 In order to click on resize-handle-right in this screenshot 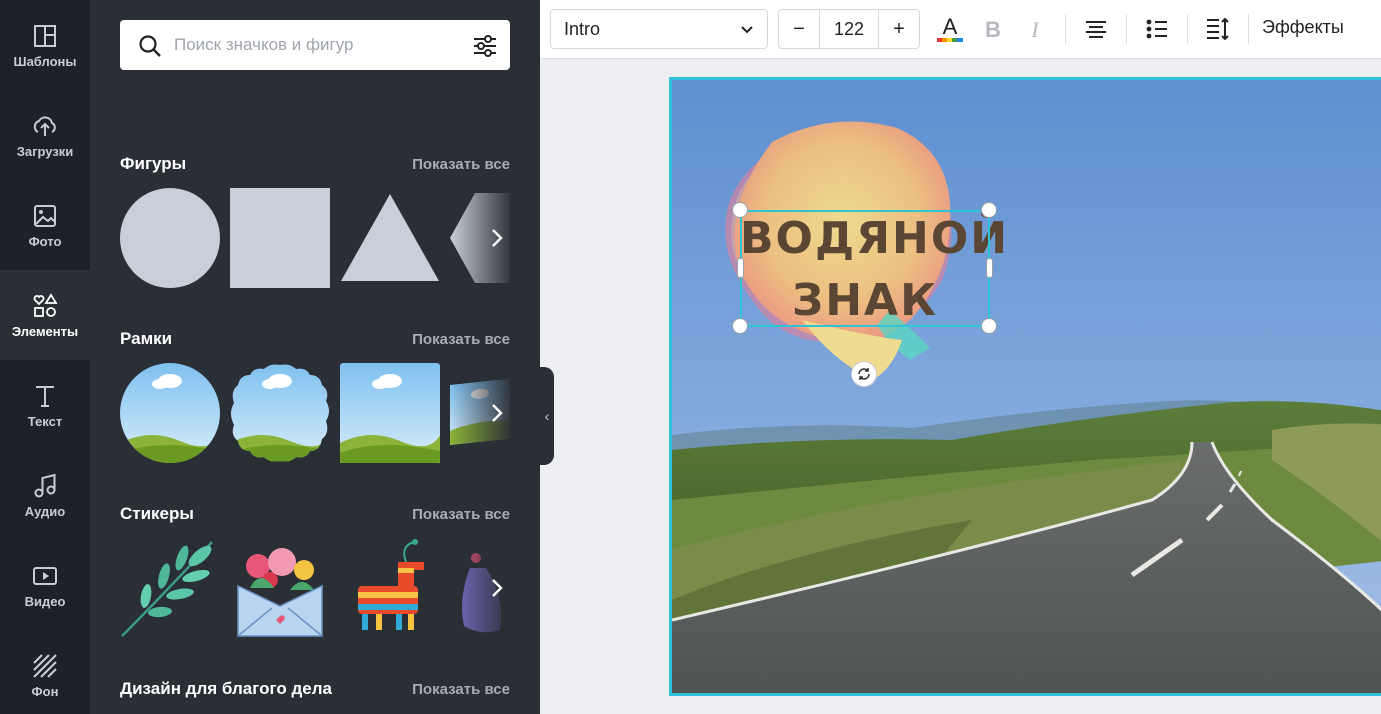, I will do `click(989, 268)`.